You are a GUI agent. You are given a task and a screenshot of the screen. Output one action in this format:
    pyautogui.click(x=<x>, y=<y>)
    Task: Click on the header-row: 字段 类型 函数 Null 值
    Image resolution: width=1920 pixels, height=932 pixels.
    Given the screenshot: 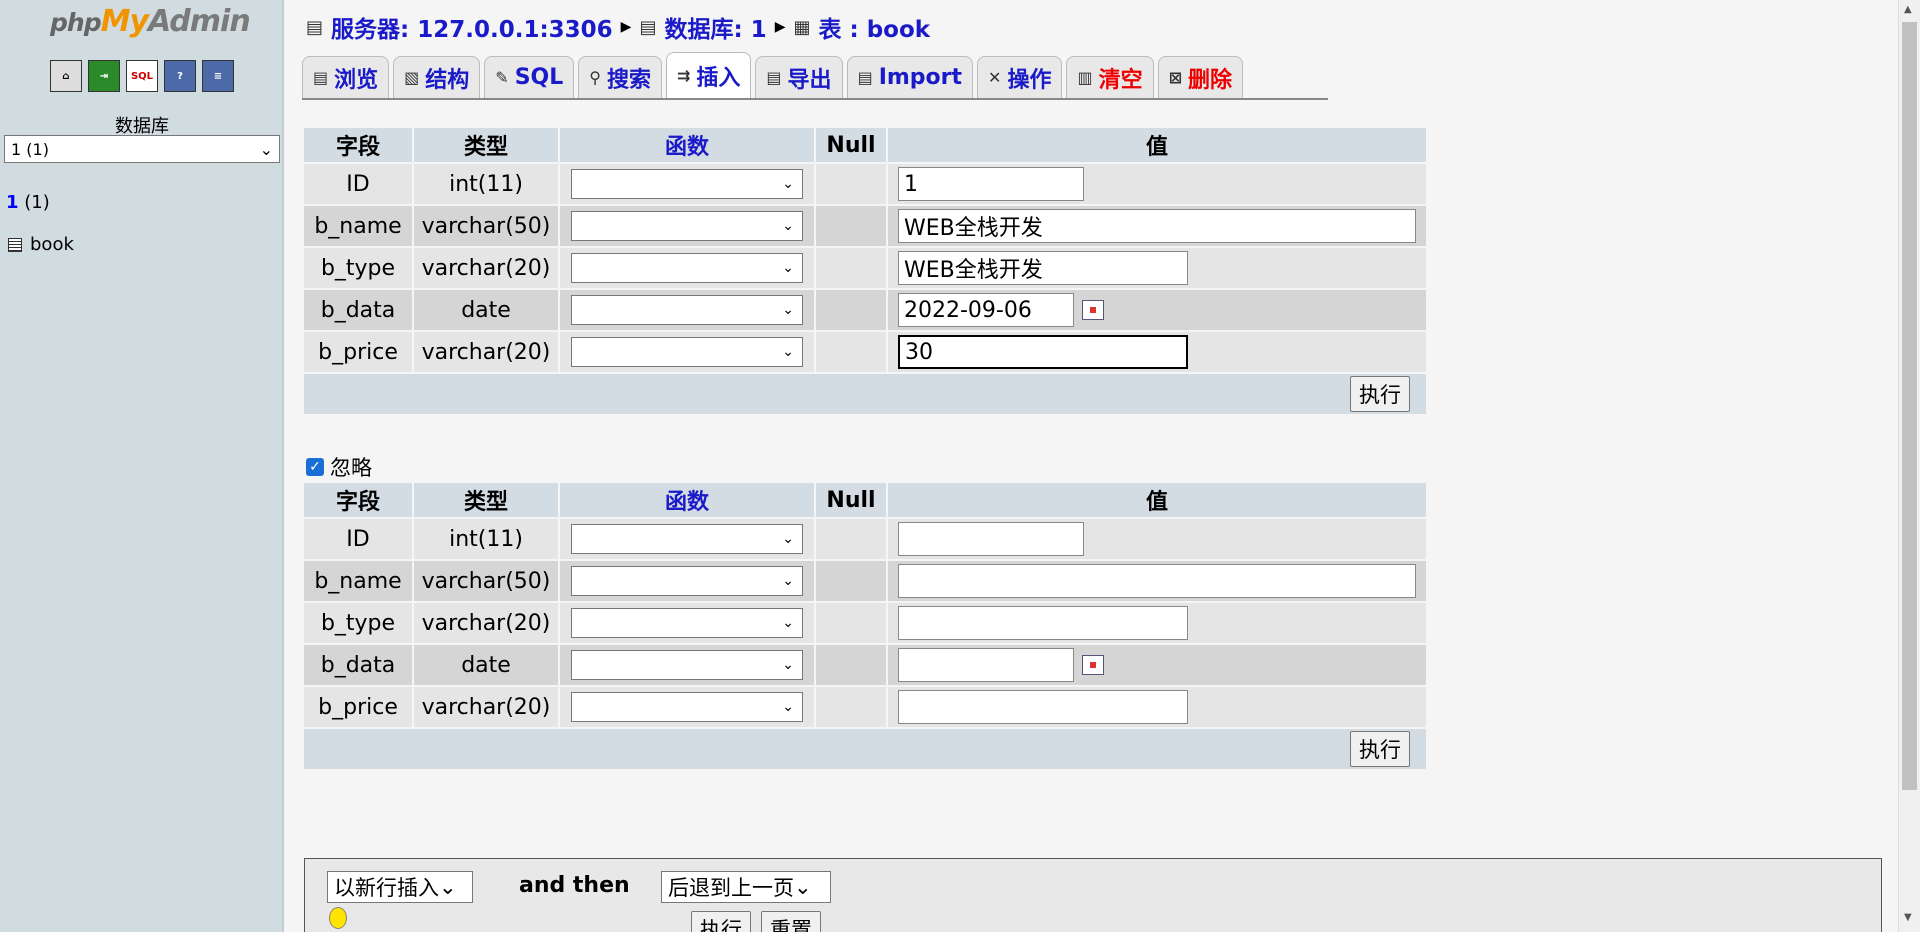 What is the action you would take?
    pyautogui.click(x=865, y=145)
    